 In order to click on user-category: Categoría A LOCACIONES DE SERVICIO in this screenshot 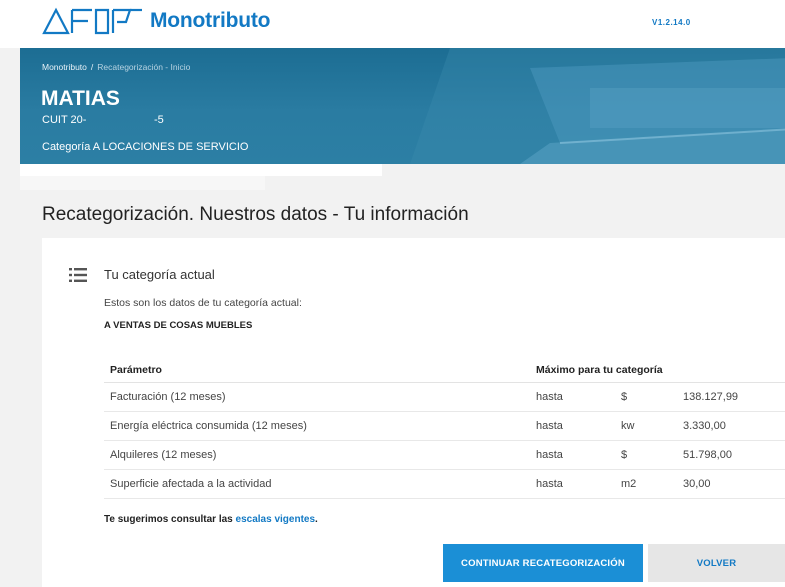, I will do `click(145, 147)`.